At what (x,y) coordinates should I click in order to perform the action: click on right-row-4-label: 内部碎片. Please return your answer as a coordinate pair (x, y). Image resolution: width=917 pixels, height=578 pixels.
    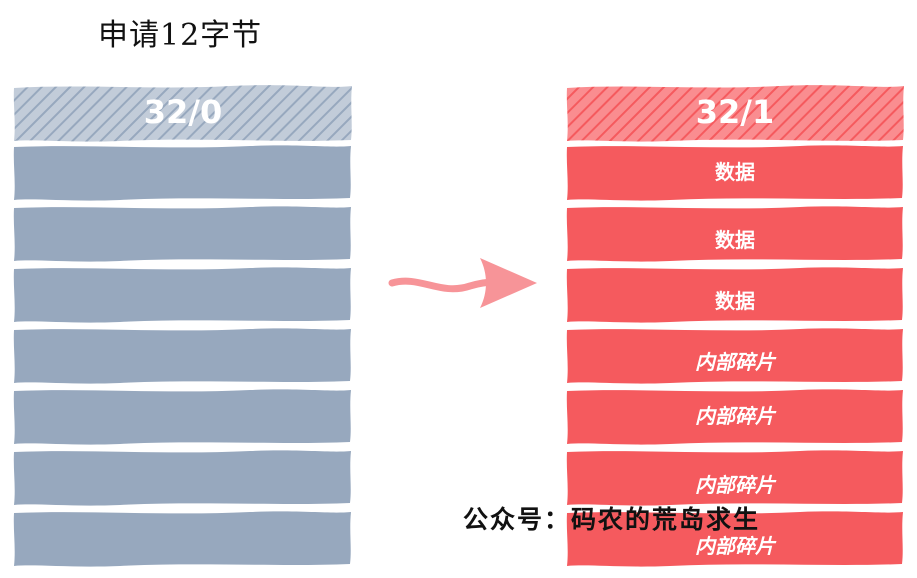
    Looking at the image, I should click on (735, 362).